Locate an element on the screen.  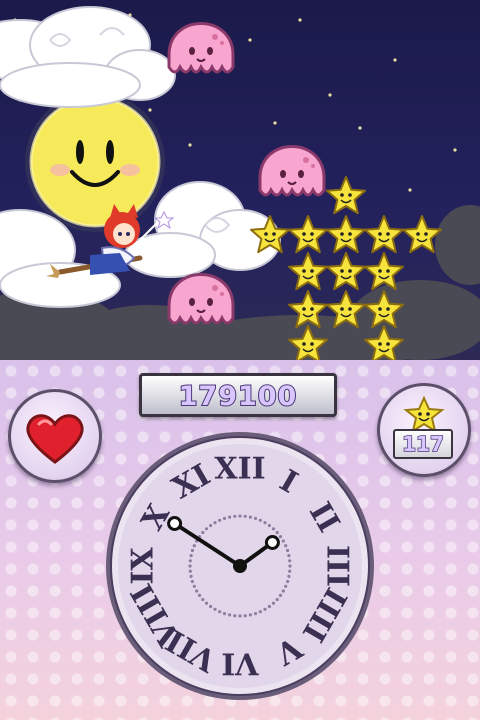
moon-face-icon is located at coordinates (95, 162).